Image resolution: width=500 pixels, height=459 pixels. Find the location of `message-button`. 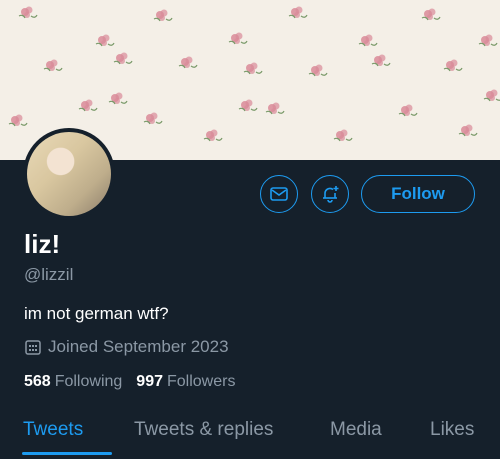

message-button is located at coordinates (279, 194).